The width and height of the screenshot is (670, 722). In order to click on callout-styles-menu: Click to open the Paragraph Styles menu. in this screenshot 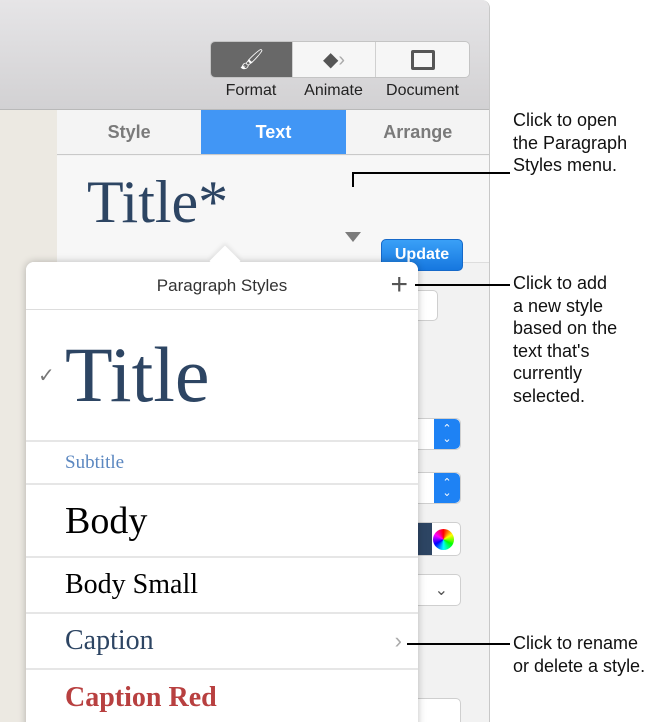, I will do `click(570, 143)`.